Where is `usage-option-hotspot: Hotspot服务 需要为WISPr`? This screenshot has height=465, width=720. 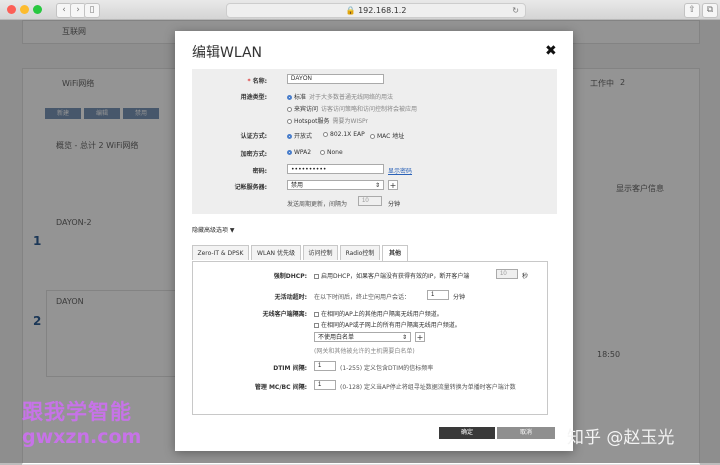
usage-option-hotspot: Hotspot服务 需要为WISPr is located at coordinates (327, 120).